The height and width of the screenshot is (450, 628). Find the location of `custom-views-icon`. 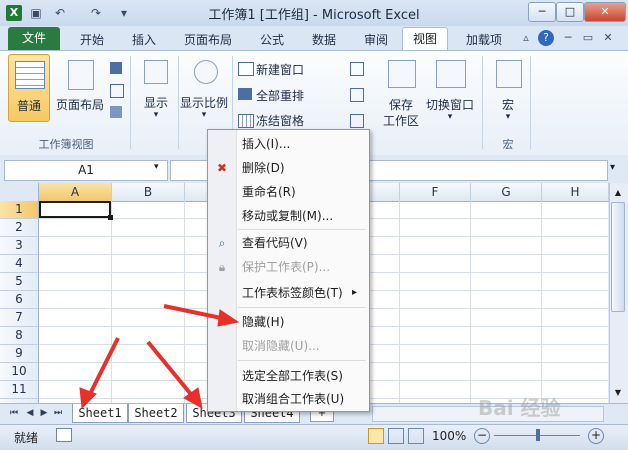

custom-views-icon is located at coordinates (117, 91).